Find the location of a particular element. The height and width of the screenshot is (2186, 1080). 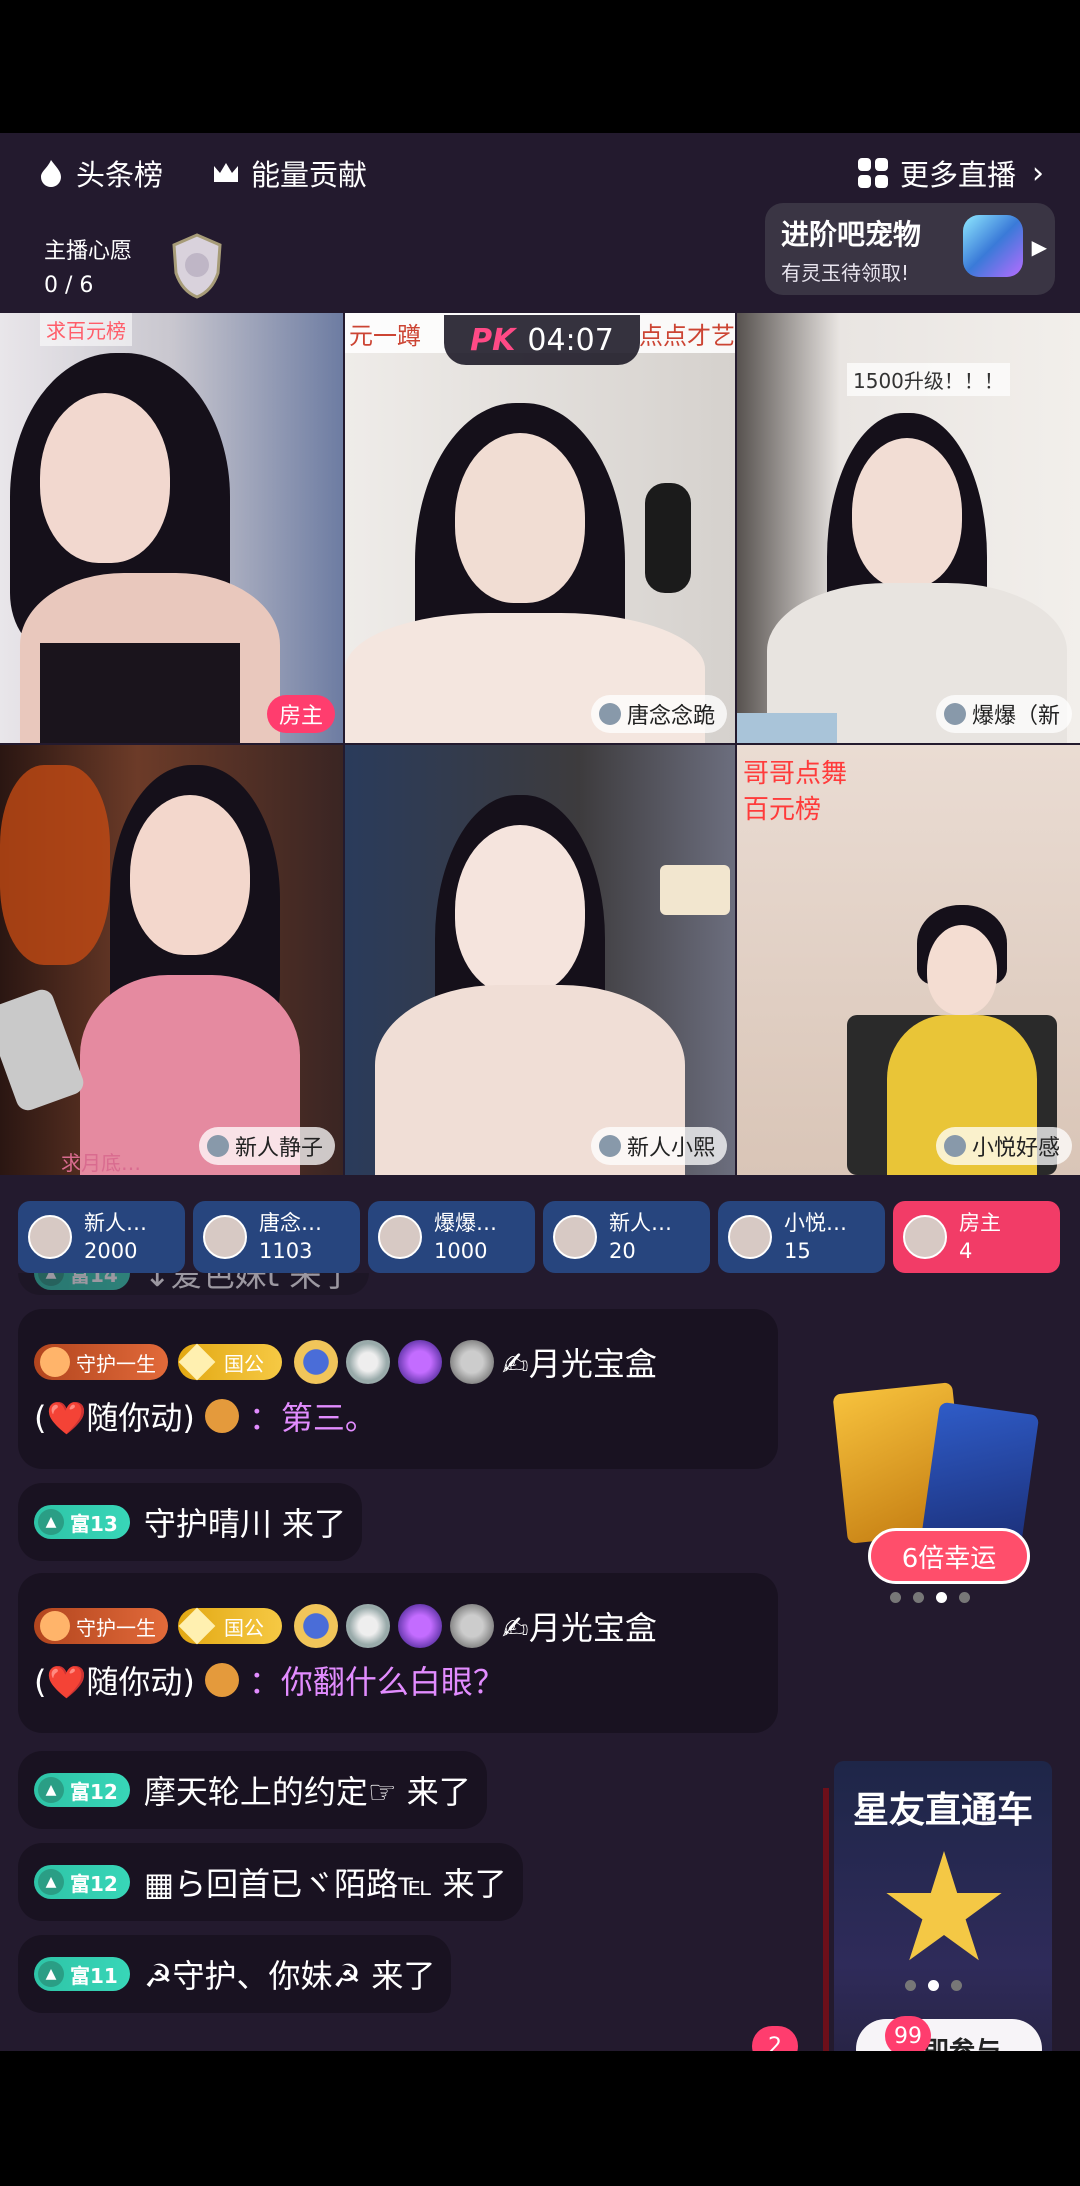

diamond-icon is located at coordinates (197, 1362).